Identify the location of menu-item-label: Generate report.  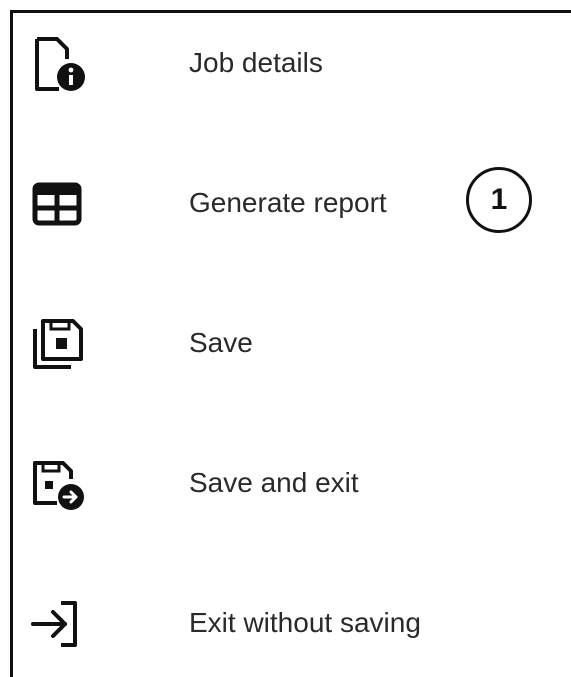
(288, 202).